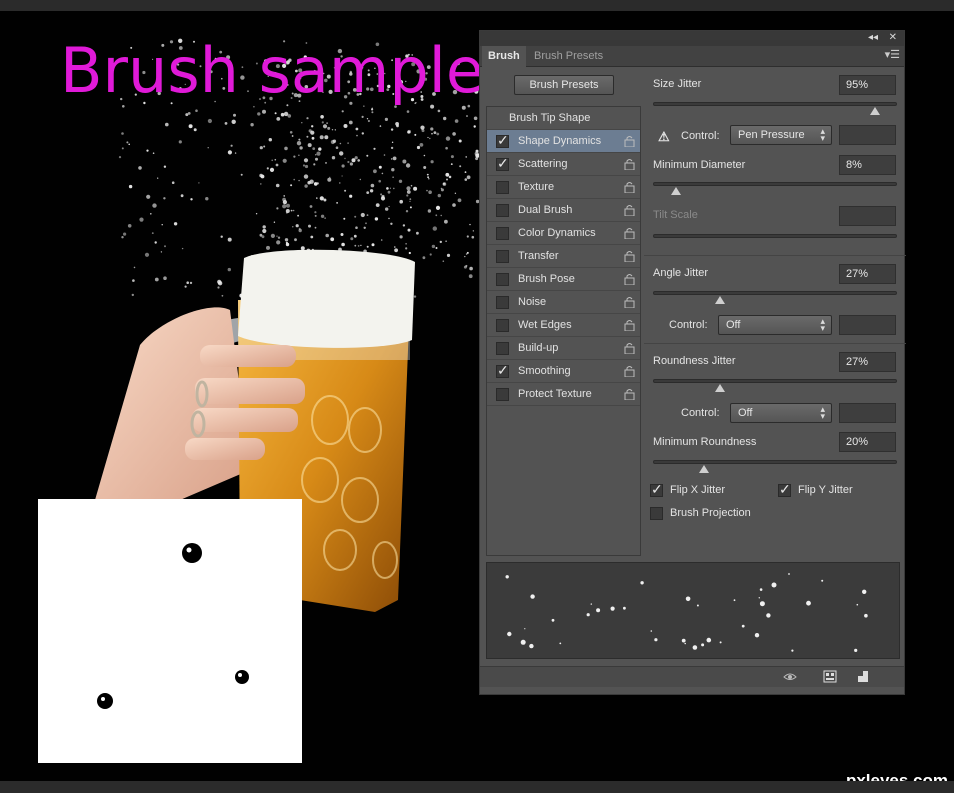 The width and height of the screenshot is (954, 793). I want to click on size-jitter-label: Size Jitter, so click(677, 84).